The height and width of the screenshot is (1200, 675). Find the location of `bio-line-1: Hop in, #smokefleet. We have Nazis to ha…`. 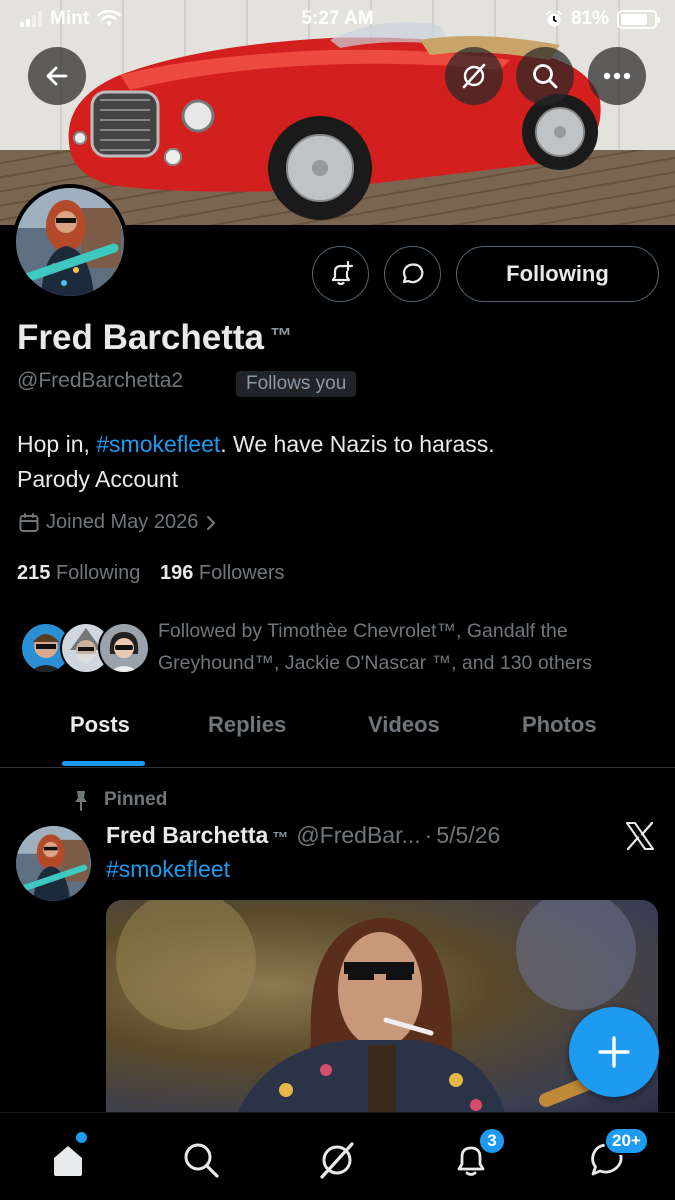

bio-line-1: Hop in, #smokefleet. We have Nazis to ha… is located at coordinates (256, 444).